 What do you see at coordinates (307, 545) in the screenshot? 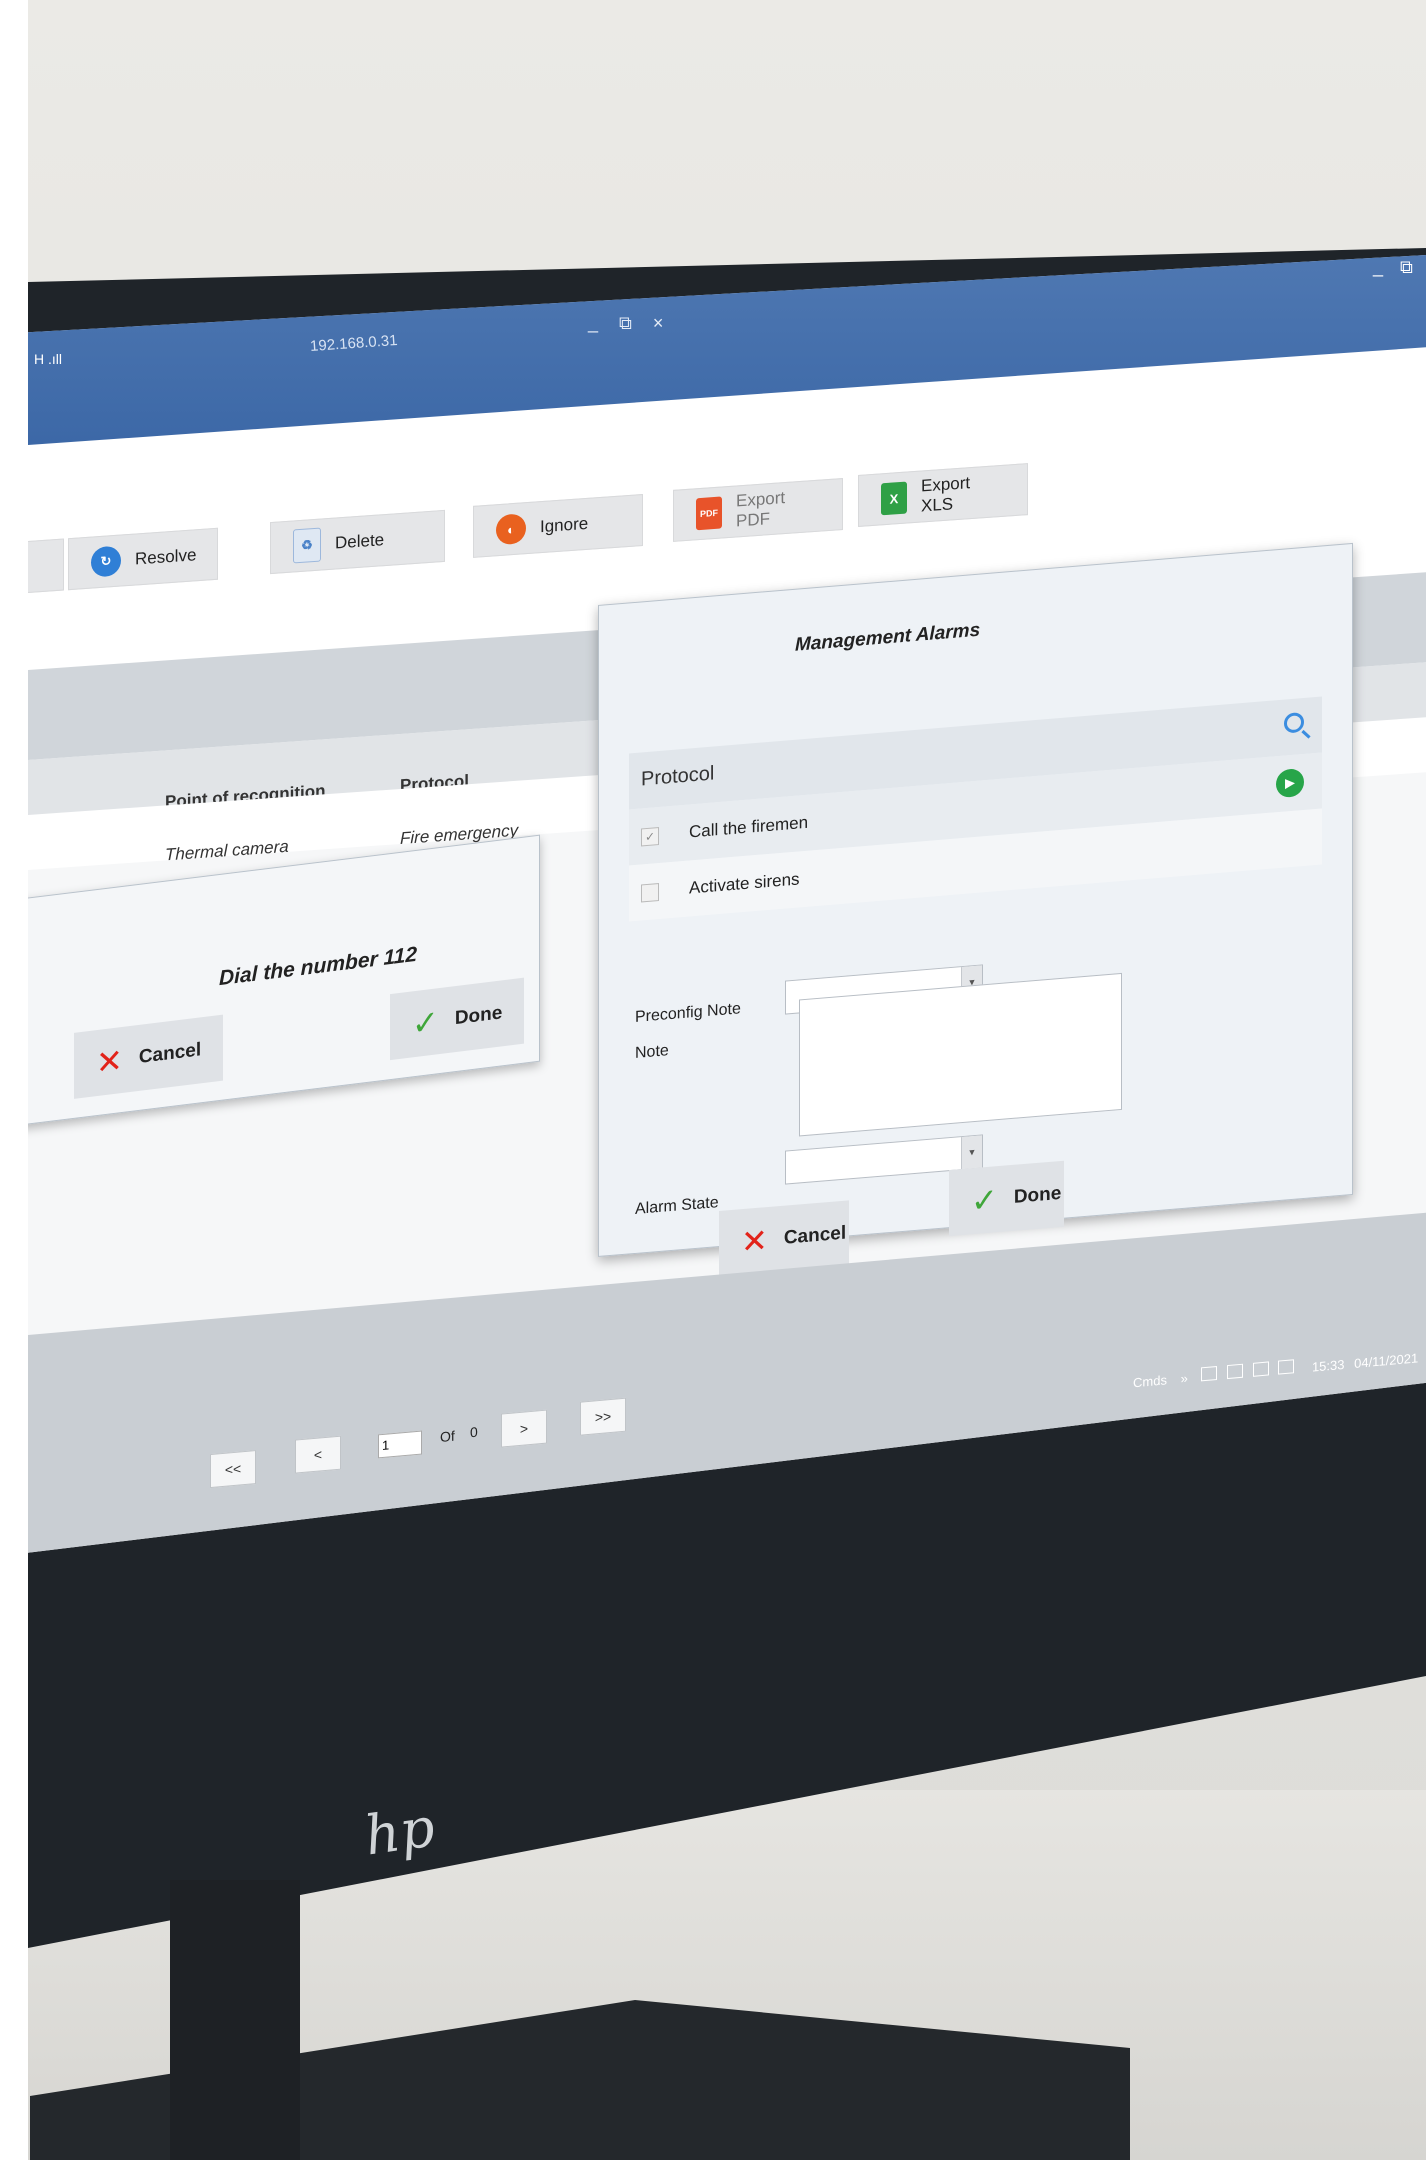
I see `recycle-icon: ♻` at bounding box center [307, 545].